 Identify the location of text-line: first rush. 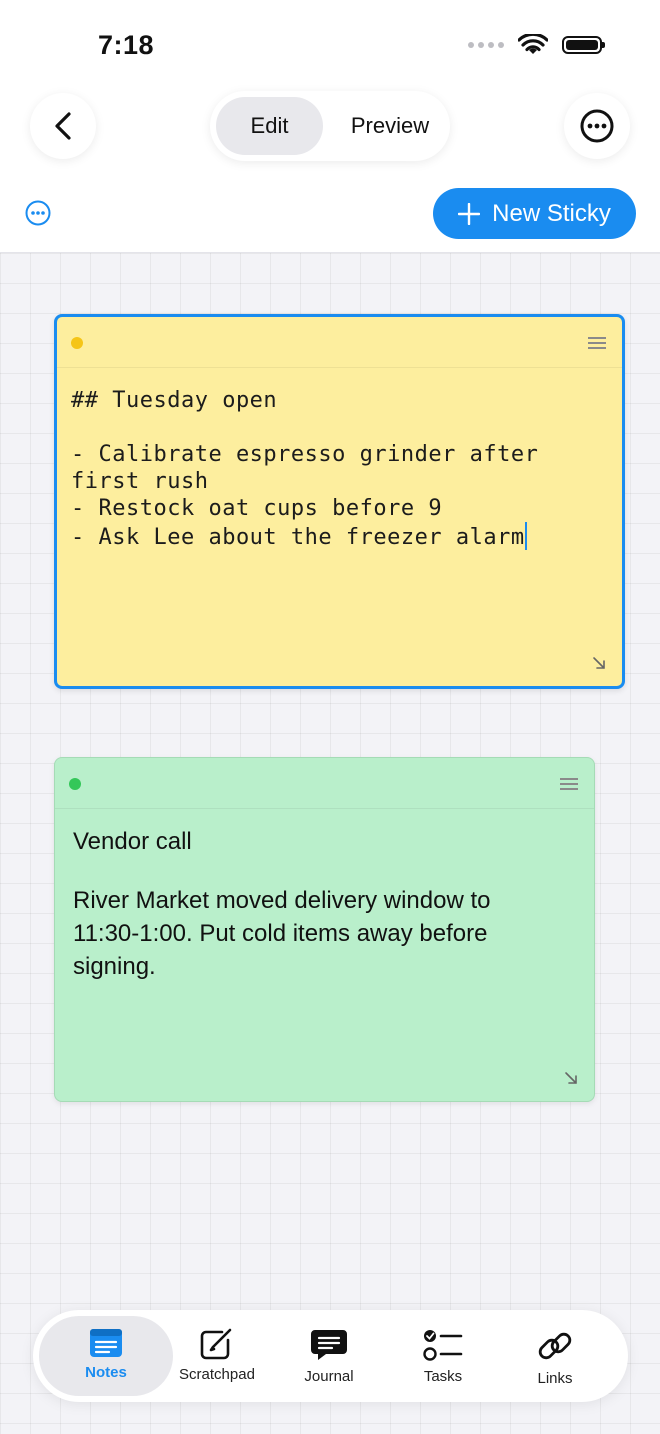
(140, 481).